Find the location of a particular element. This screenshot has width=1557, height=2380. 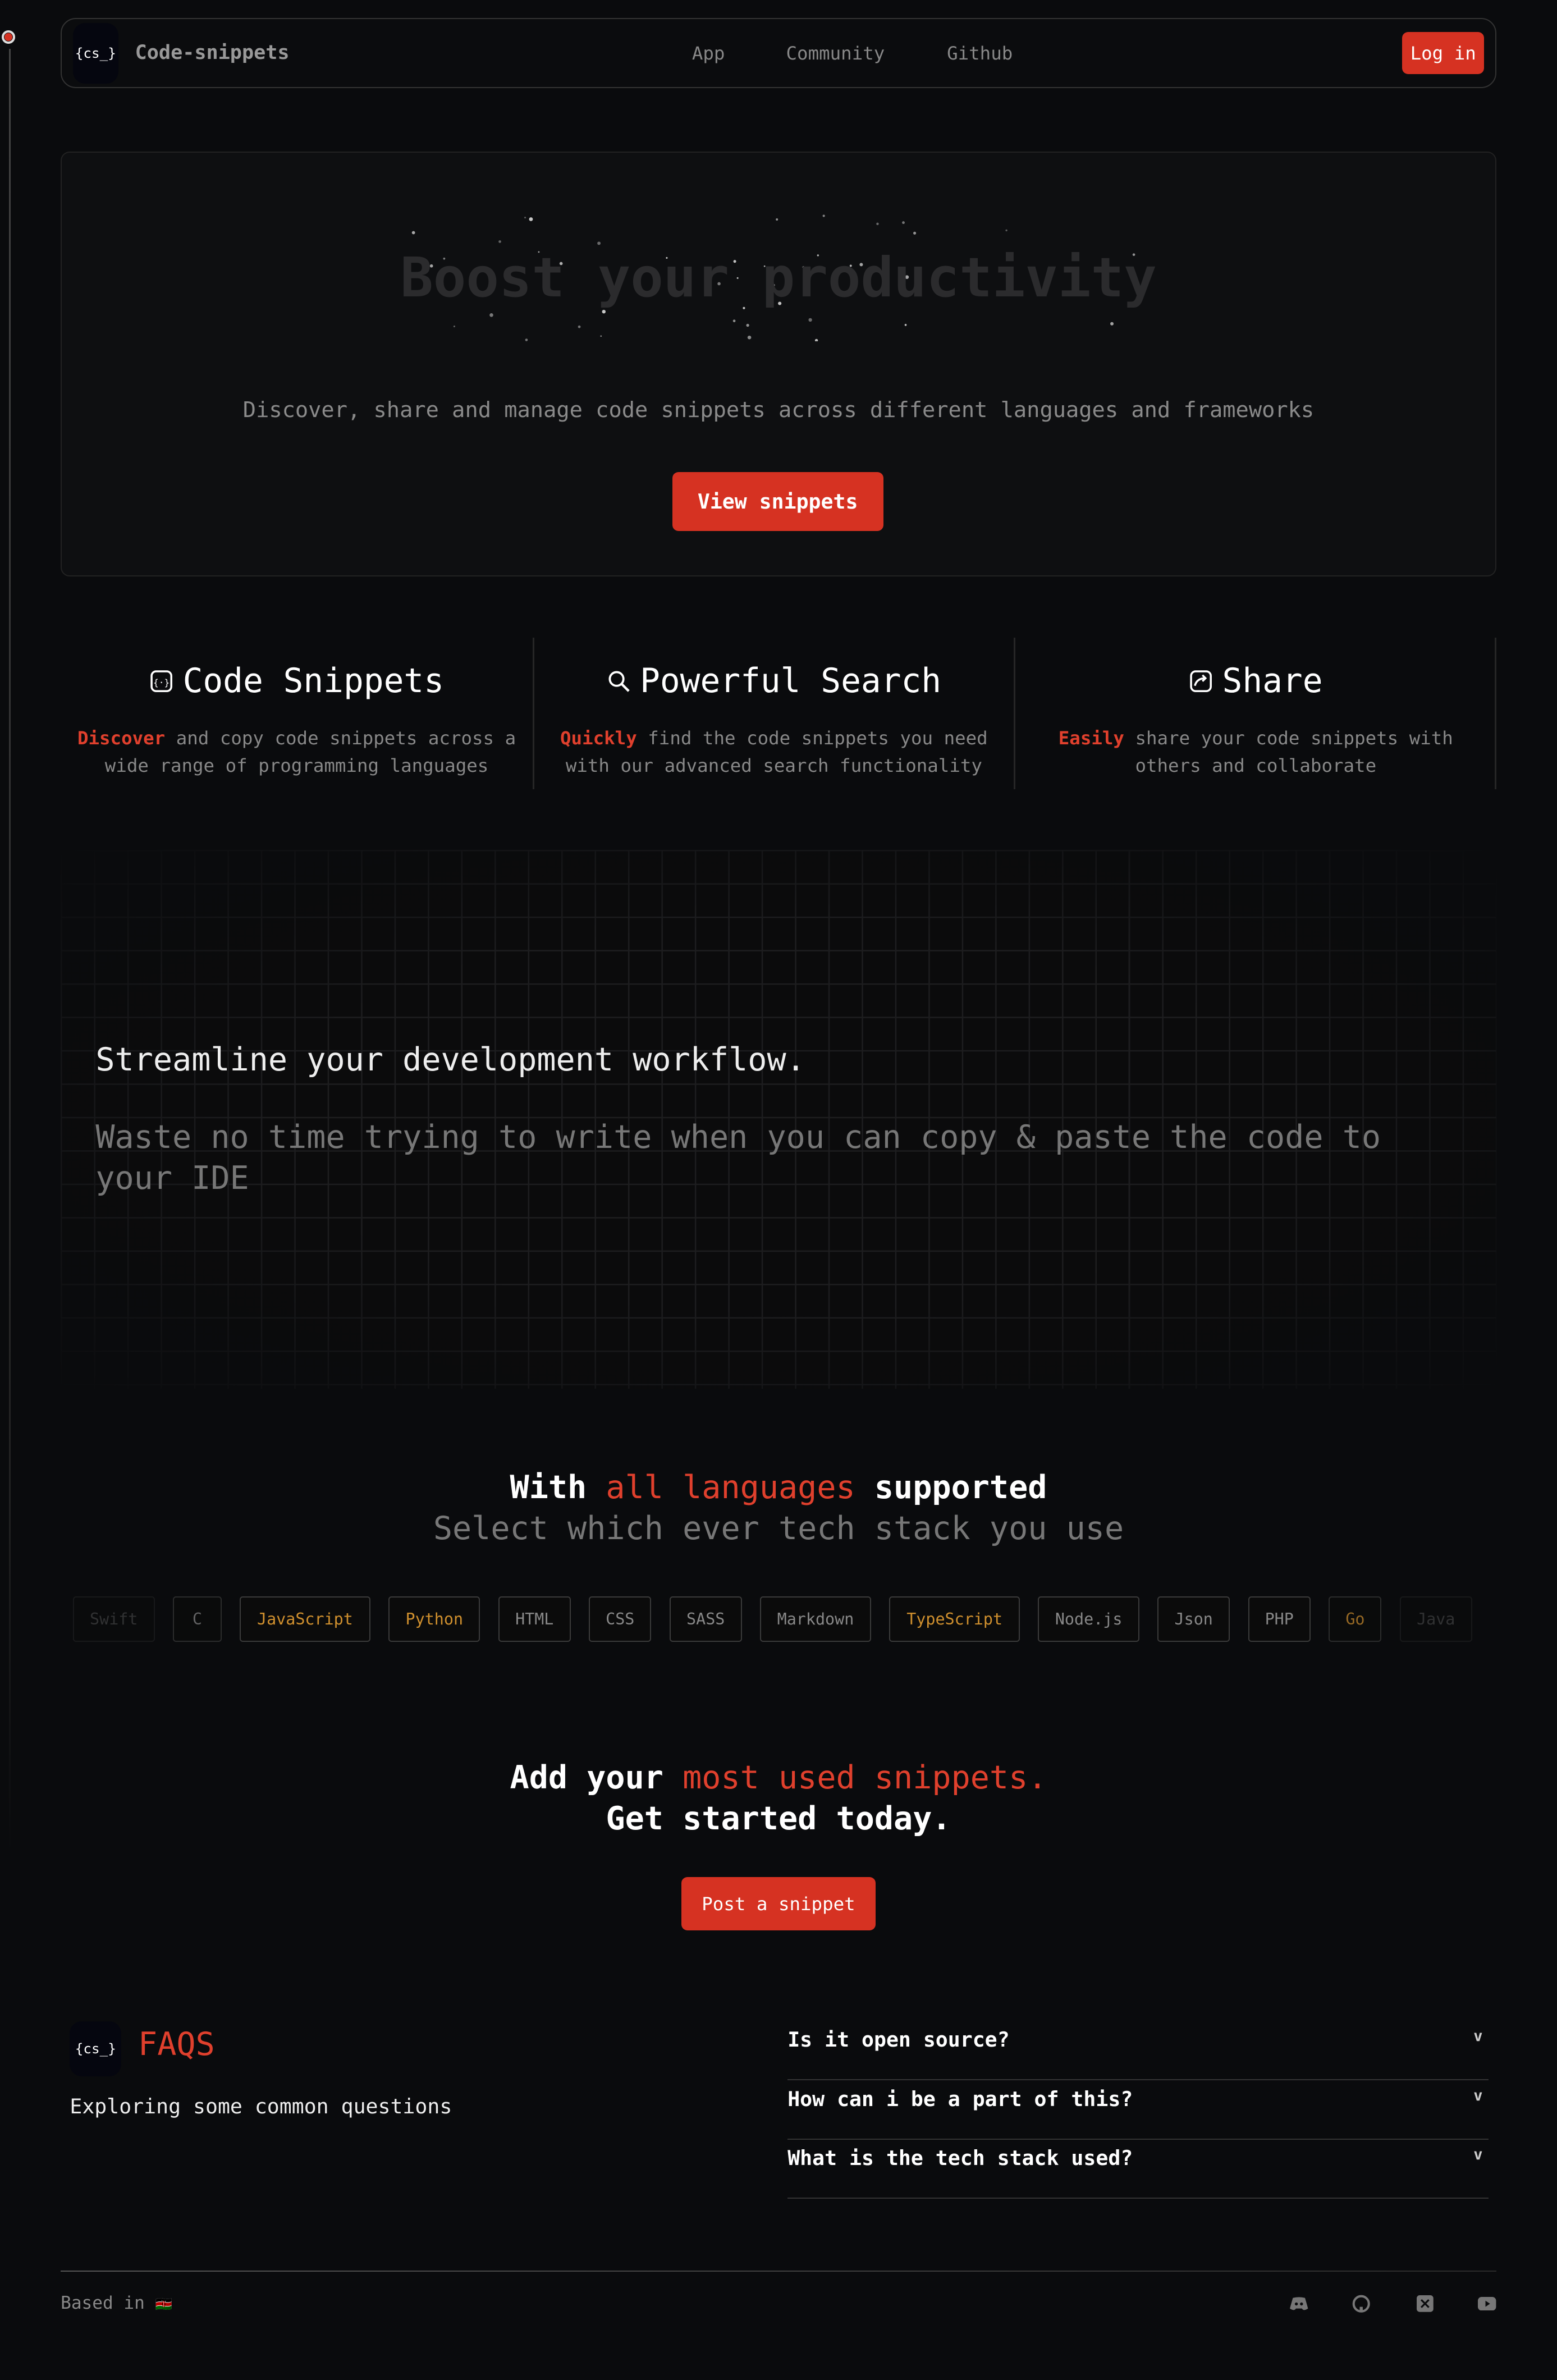

based-in-text: Based in is located at coordinates (103, 2304).